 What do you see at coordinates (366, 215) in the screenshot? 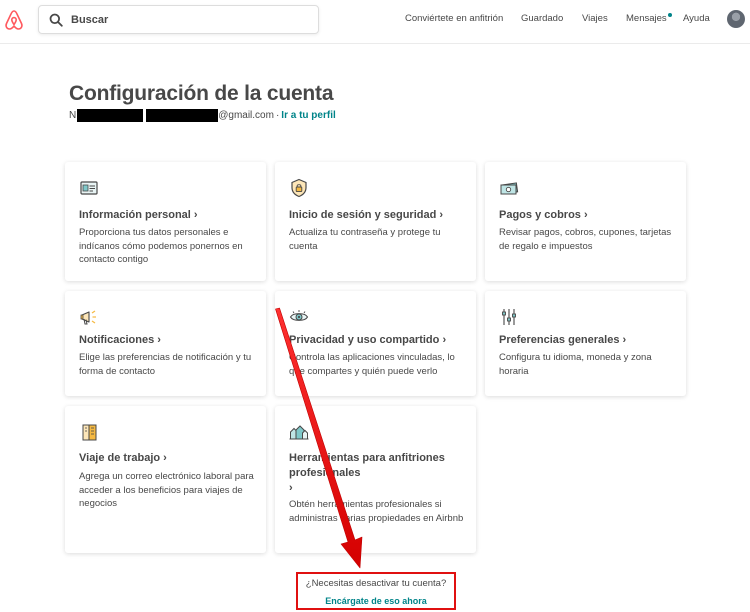
I see `card-title: Inicio de sesión y seguridad ›` at bounding box center [366, 215].